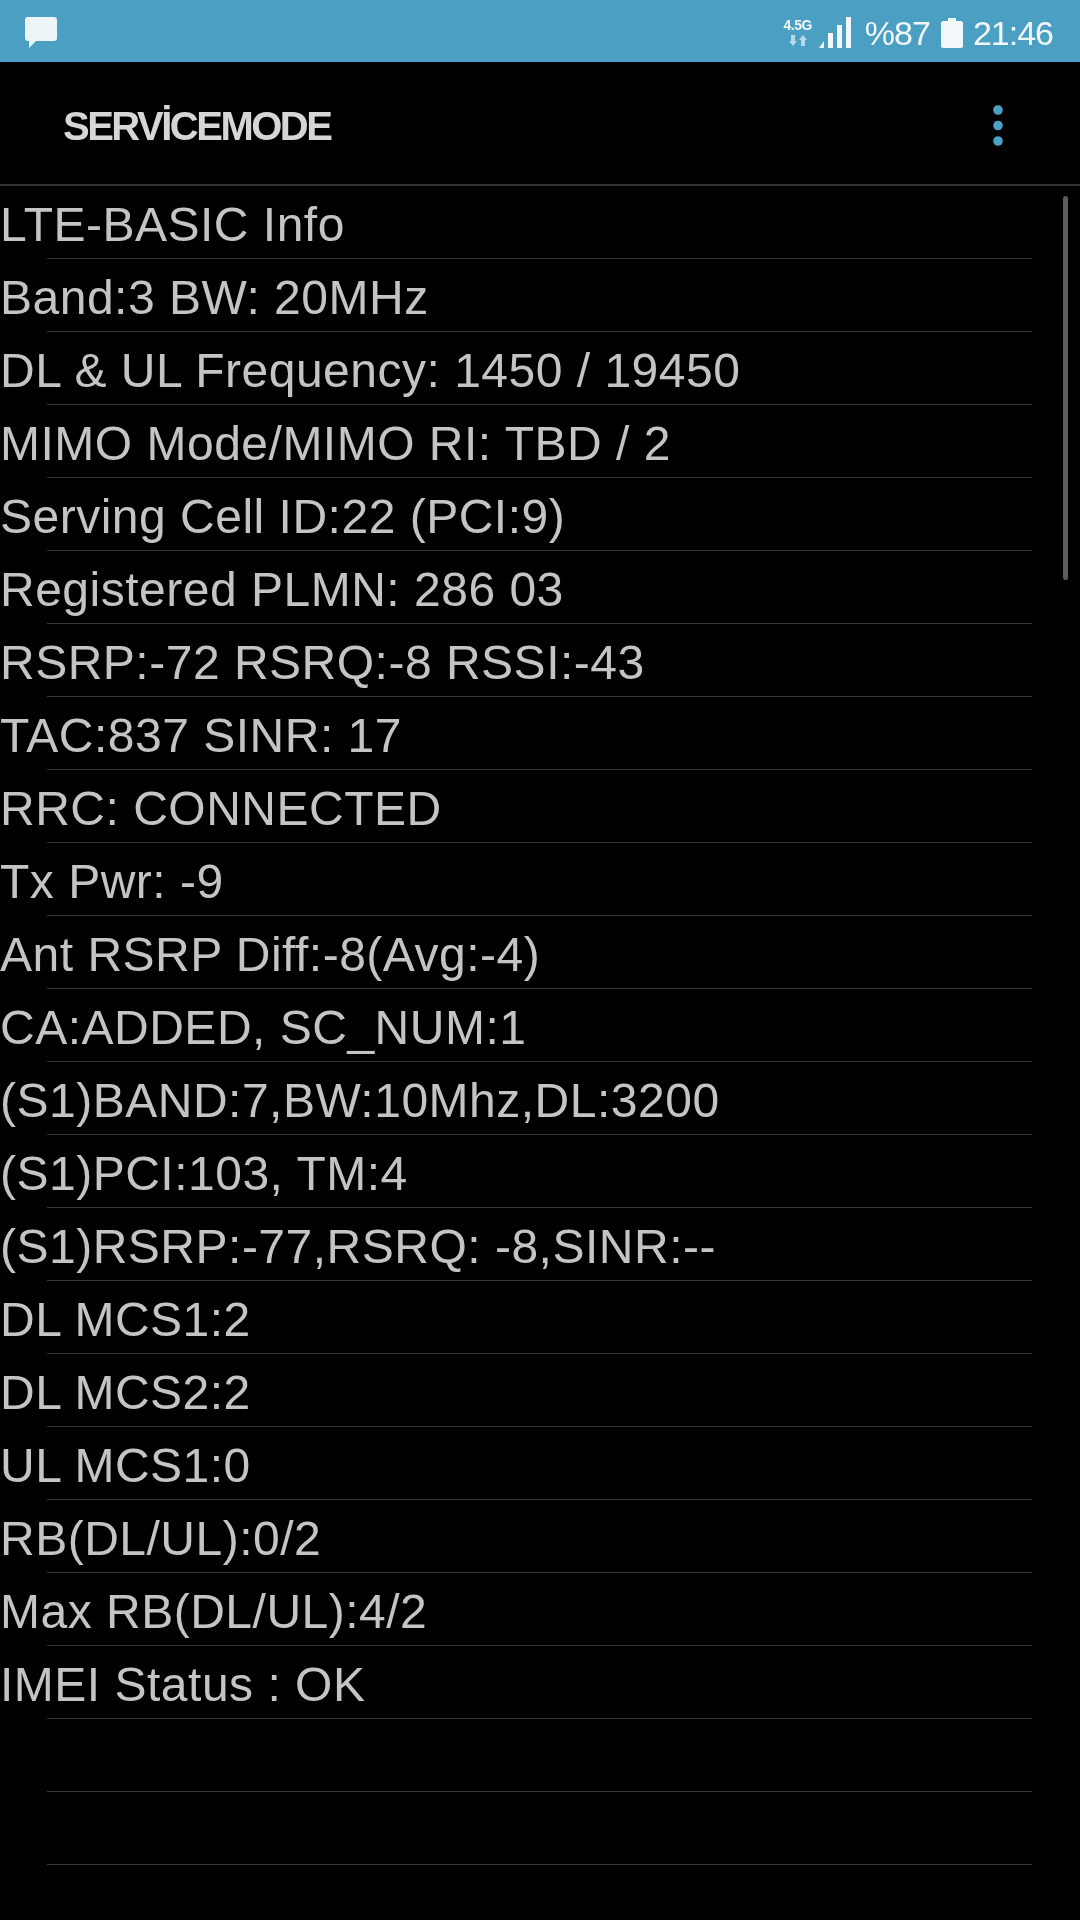 Image resolution: width=1080 pixels, height=1920 pixels. What do you see at coordinates (998, 125) in the screenshot?
I see `more-options-icon` at bounding box center [998, 125].